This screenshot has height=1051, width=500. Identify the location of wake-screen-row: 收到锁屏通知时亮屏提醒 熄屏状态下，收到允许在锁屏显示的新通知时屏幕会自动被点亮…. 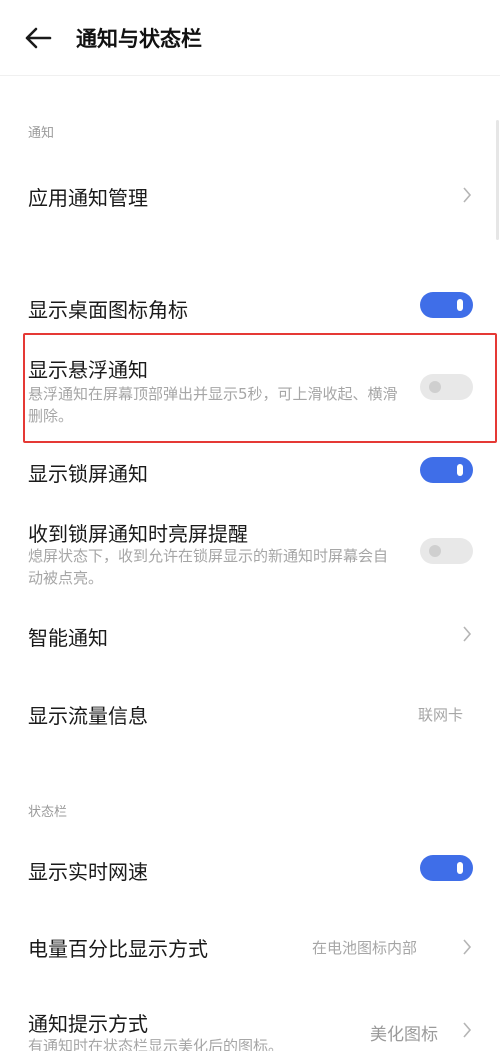
(250, 555).